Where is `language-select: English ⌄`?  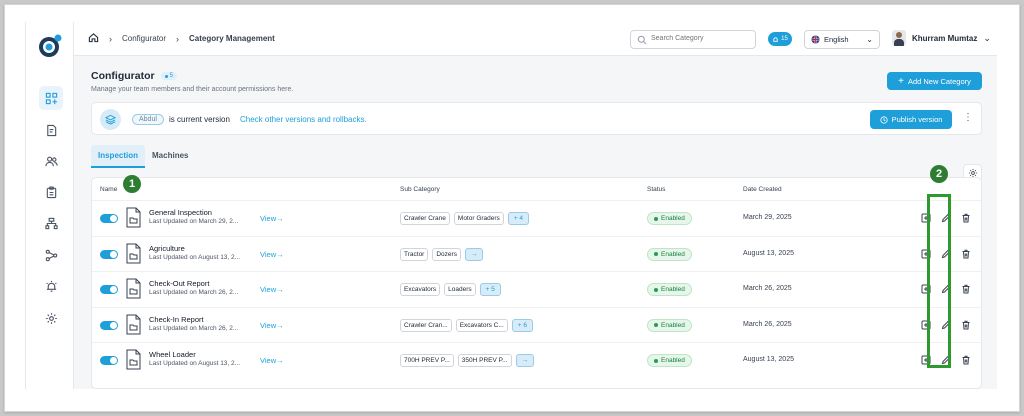 language-select: English ⌄ is located at coordinates (842, 39).